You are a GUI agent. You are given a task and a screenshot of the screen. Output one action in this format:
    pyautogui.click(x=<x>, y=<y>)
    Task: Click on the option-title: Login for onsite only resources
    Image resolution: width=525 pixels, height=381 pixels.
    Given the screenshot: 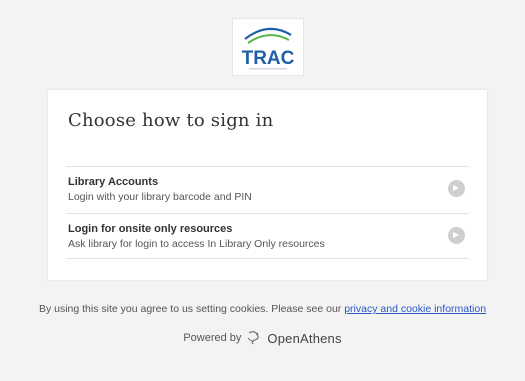 What is the action you would take?
    pyautogui.click(x=150, y=229)
    